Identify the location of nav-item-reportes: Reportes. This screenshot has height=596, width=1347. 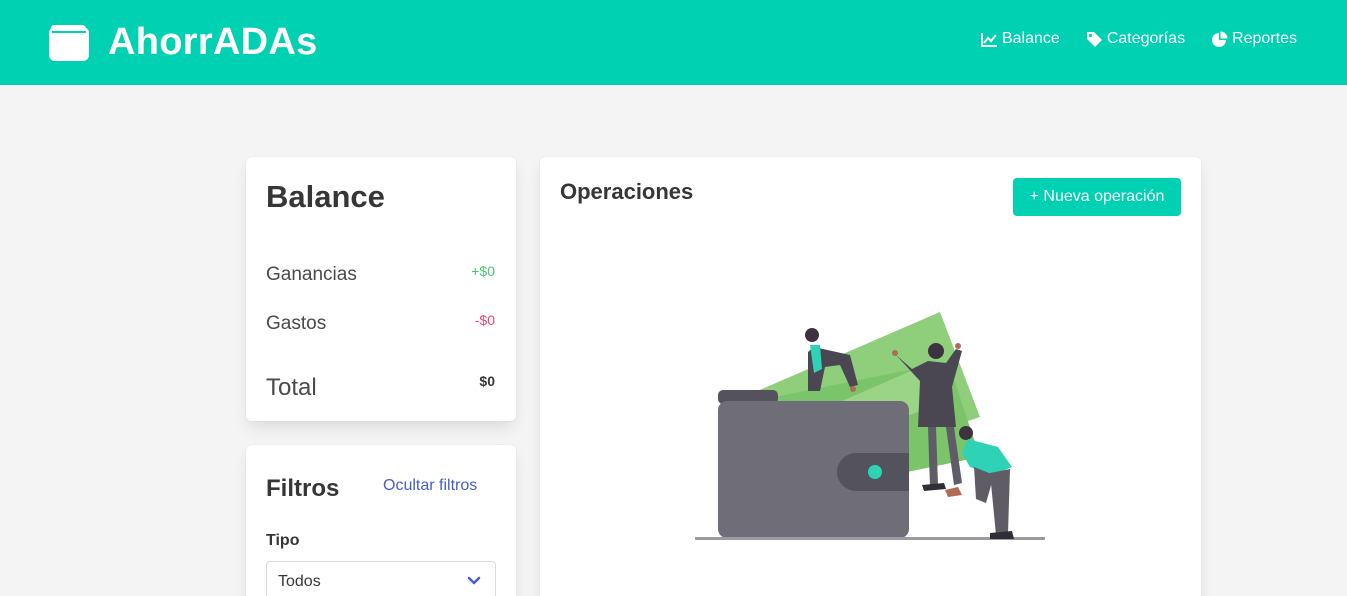
(1254, 39).